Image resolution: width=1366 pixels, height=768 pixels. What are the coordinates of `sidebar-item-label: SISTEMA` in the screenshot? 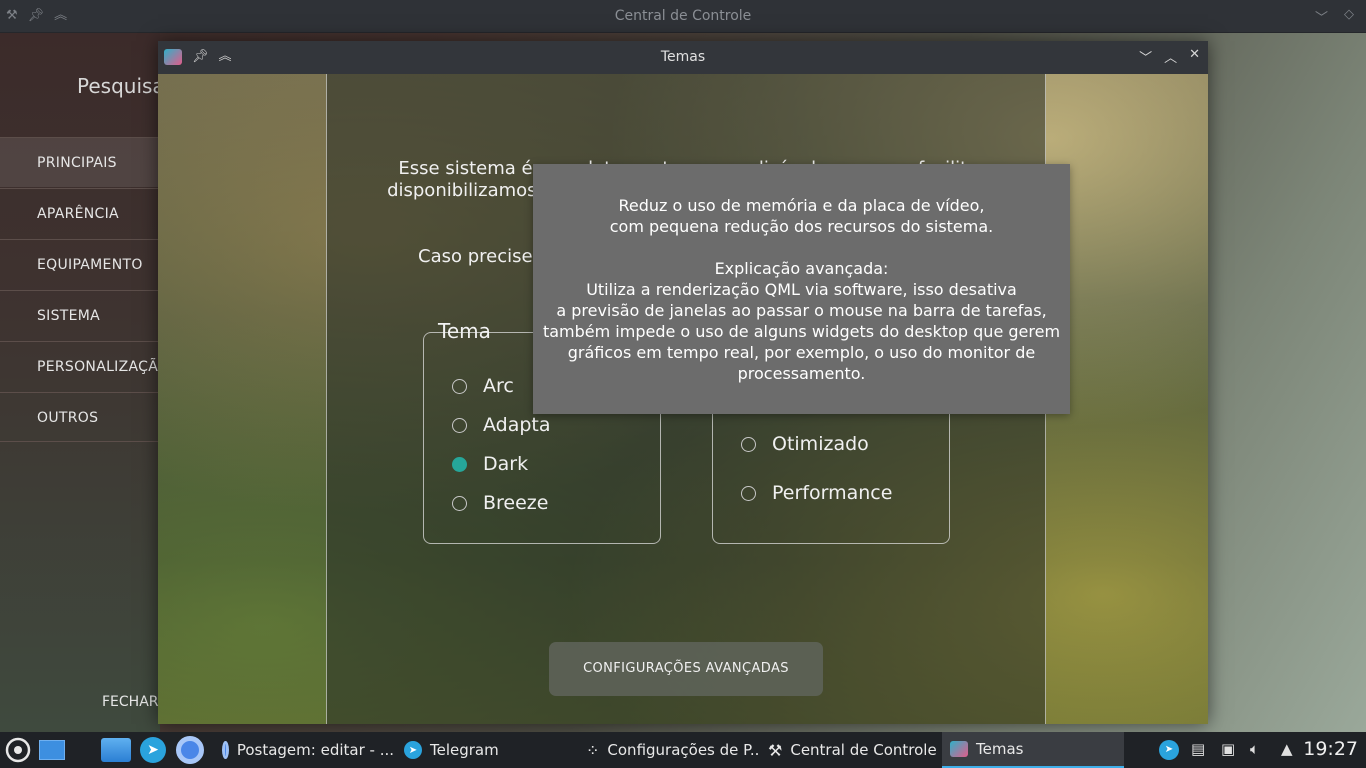 It's located at (69, 316).